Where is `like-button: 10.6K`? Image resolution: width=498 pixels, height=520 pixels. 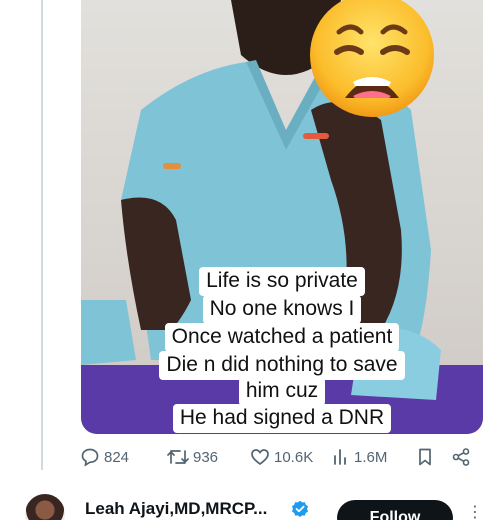 like-button: 10.6K is located at coordinates (281, 457).